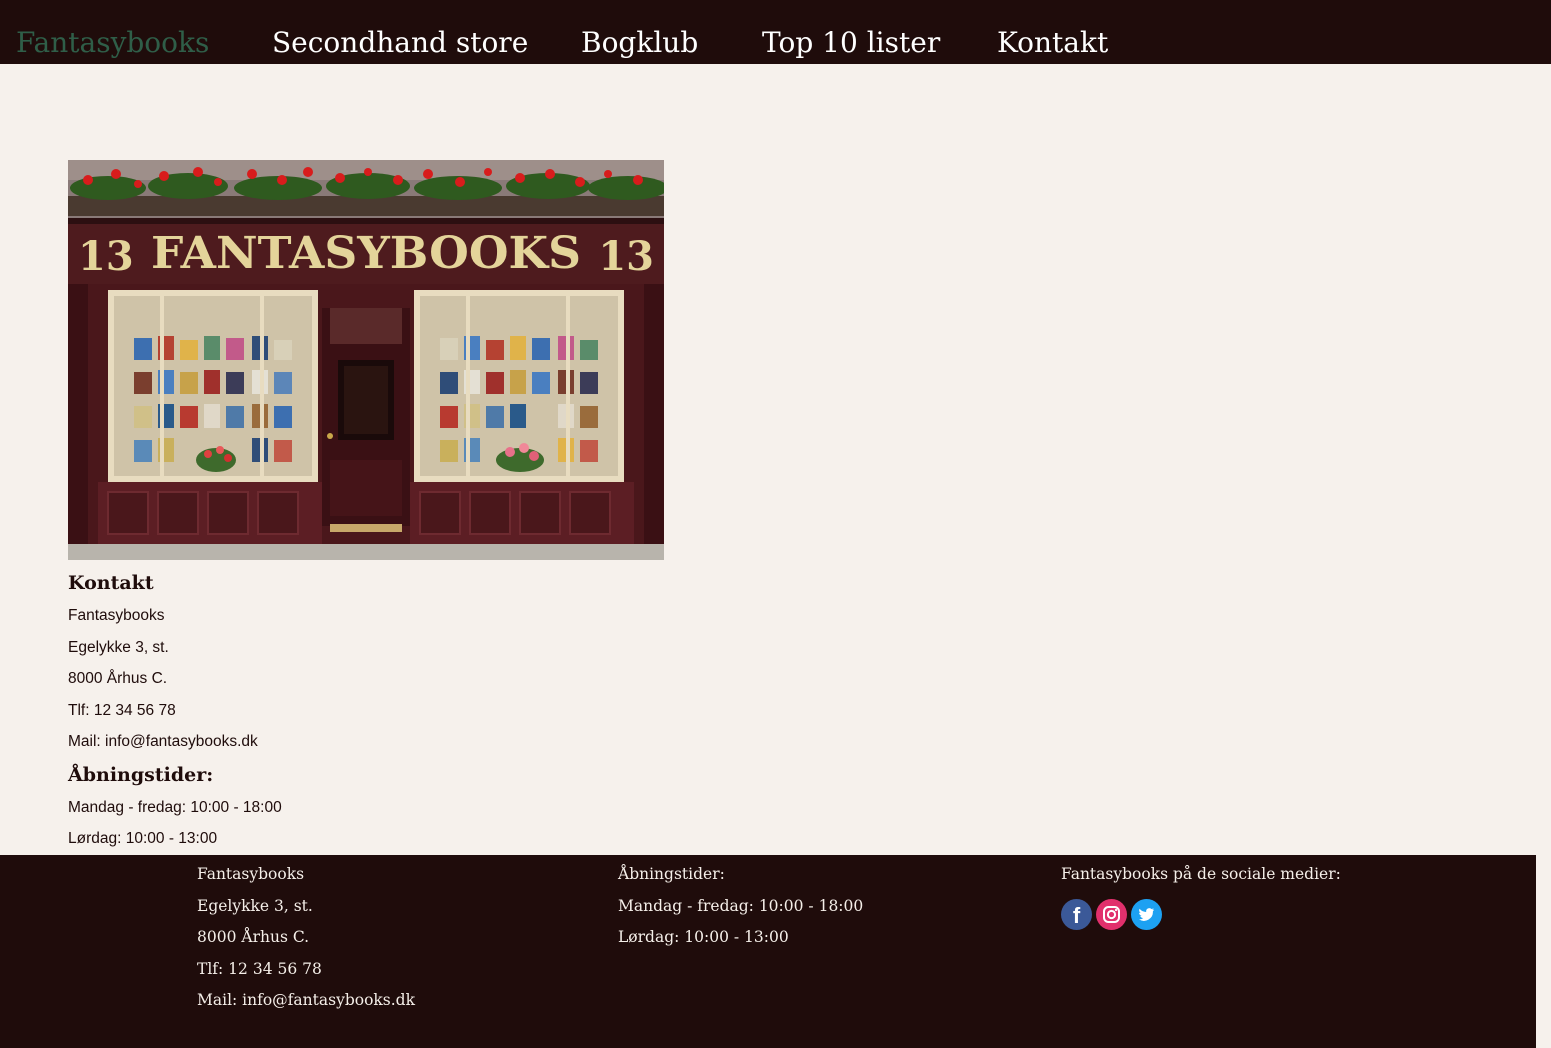  Describe the element at coordinates (251, 874) in the screenshot. I see `footer-company: Fantasybooks` at that location.